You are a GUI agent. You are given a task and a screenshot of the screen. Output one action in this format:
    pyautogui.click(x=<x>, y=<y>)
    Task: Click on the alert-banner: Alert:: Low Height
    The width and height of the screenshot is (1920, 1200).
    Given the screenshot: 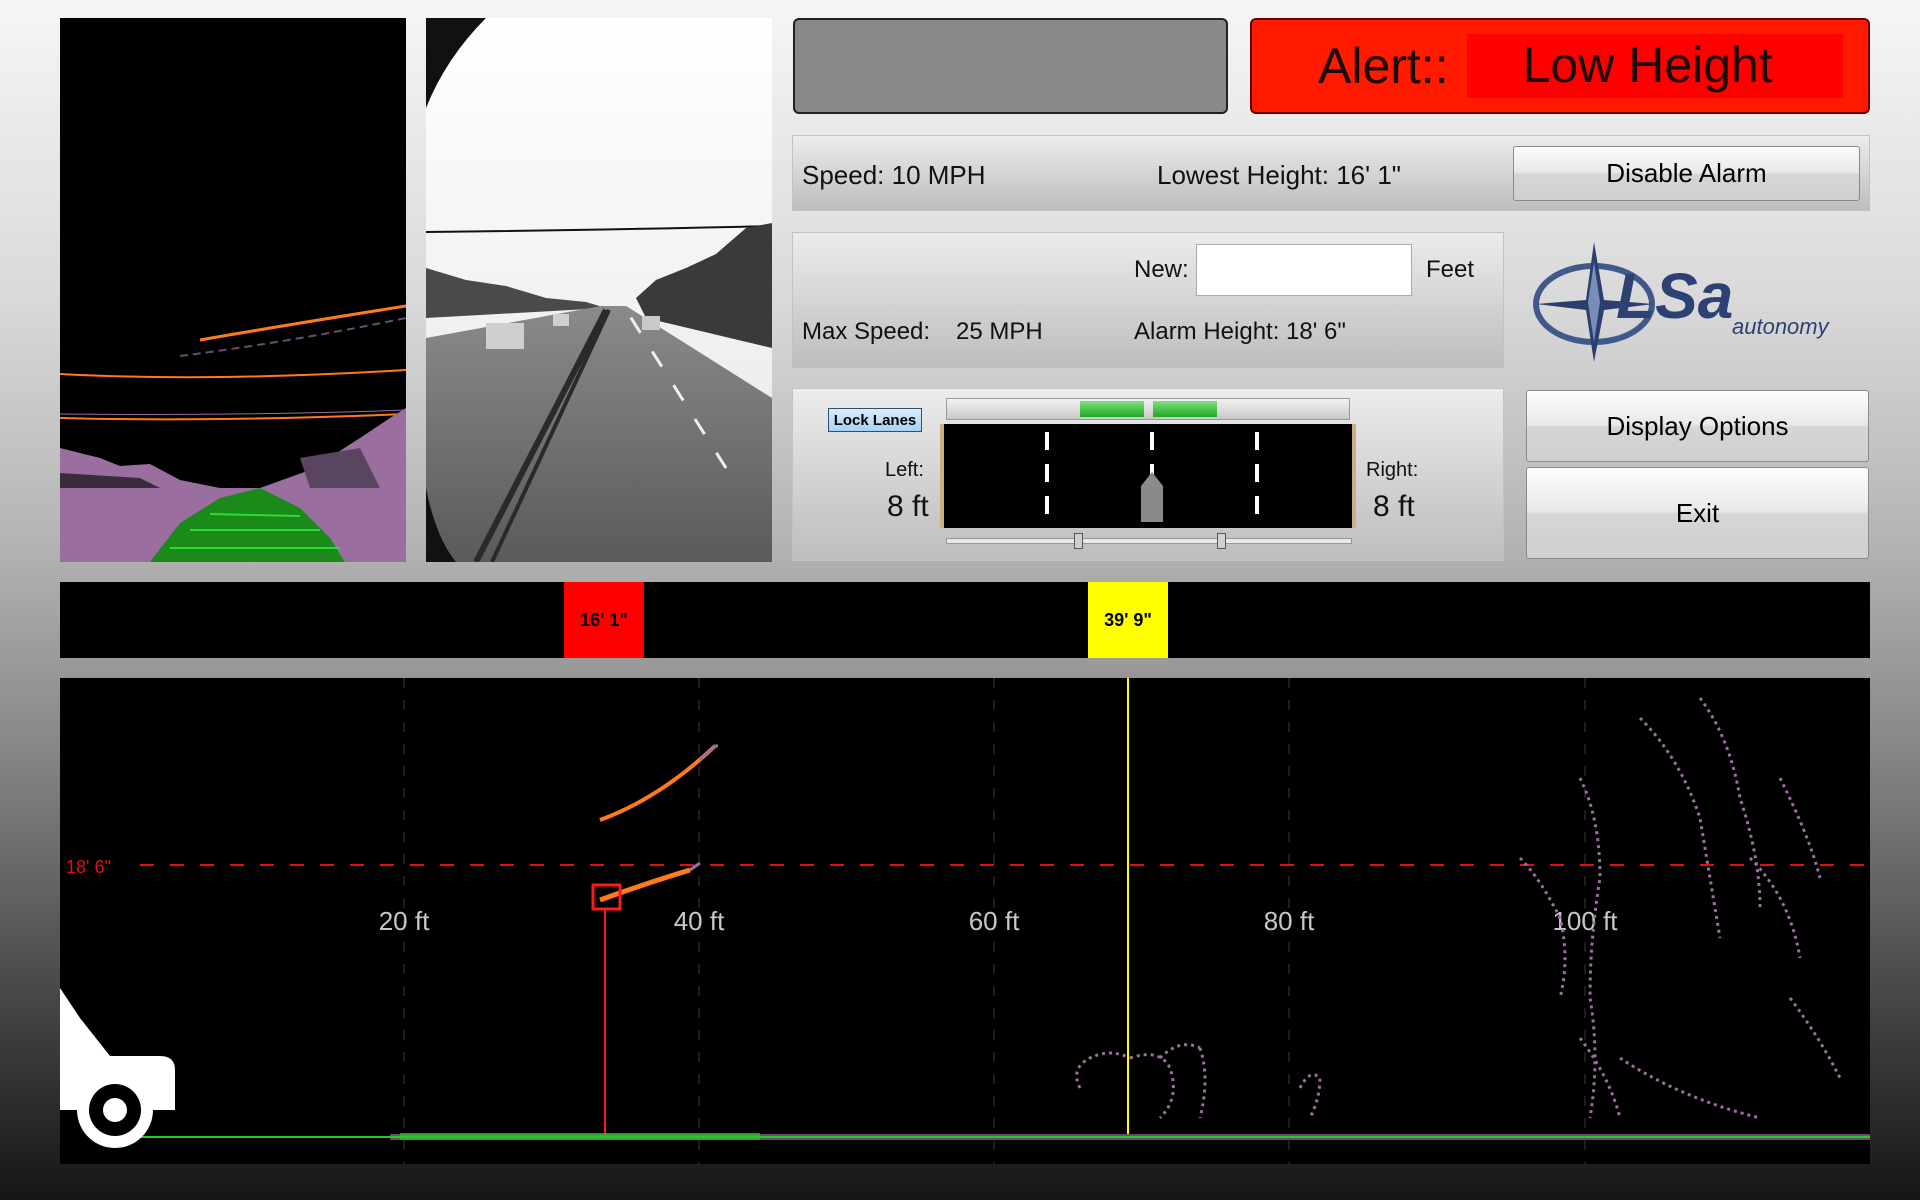 What is the action you would take?
    pyautogui.click(x=1560, y=66)
    